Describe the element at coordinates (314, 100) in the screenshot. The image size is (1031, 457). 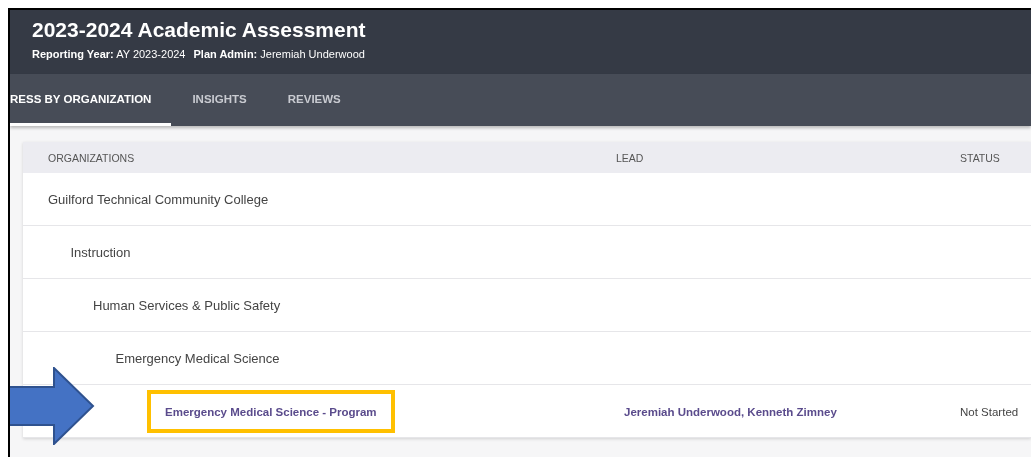
I see `tab: REVIEWS` at that location.